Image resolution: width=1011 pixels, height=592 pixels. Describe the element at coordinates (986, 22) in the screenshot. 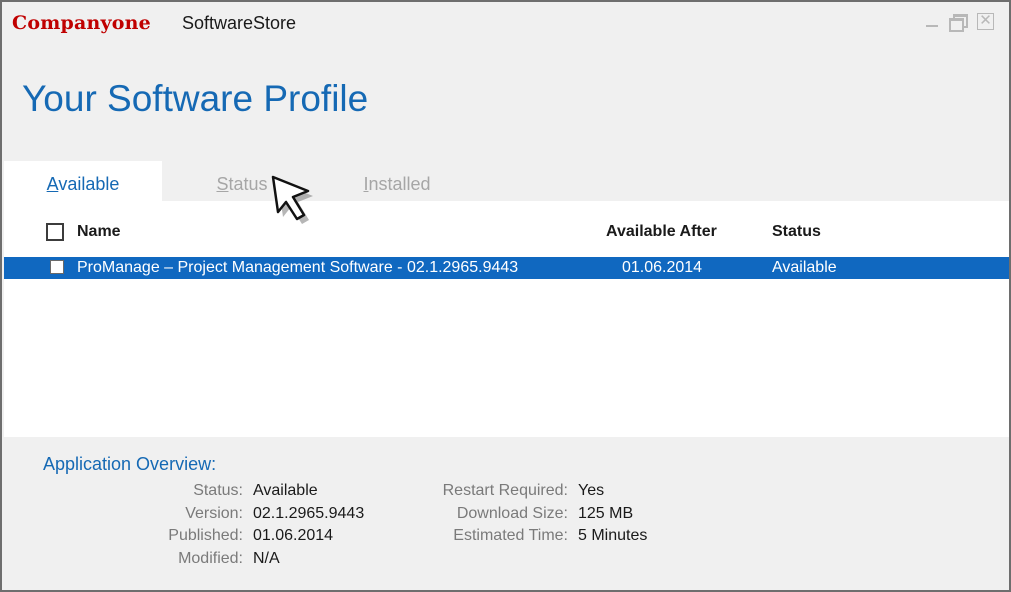

I see `close-icon: ✕` at that location.